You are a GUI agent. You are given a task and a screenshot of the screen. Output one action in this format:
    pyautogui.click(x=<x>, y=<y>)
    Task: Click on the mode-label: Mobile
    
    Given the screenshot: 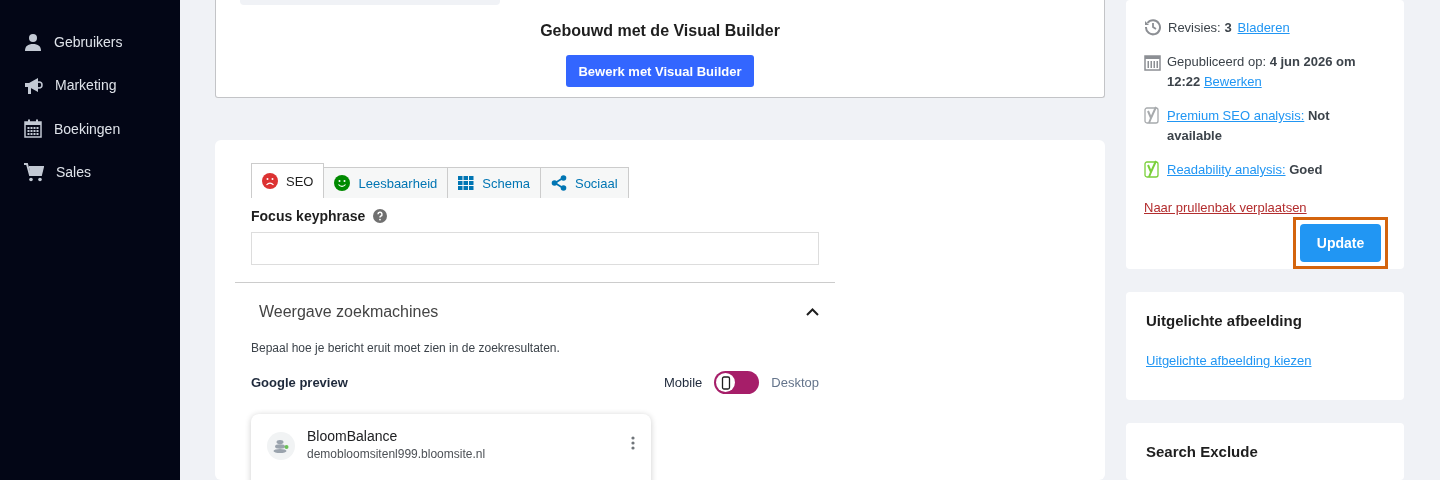 What is the action you would take?
    pyautogui.click(x=683, y=382)
    